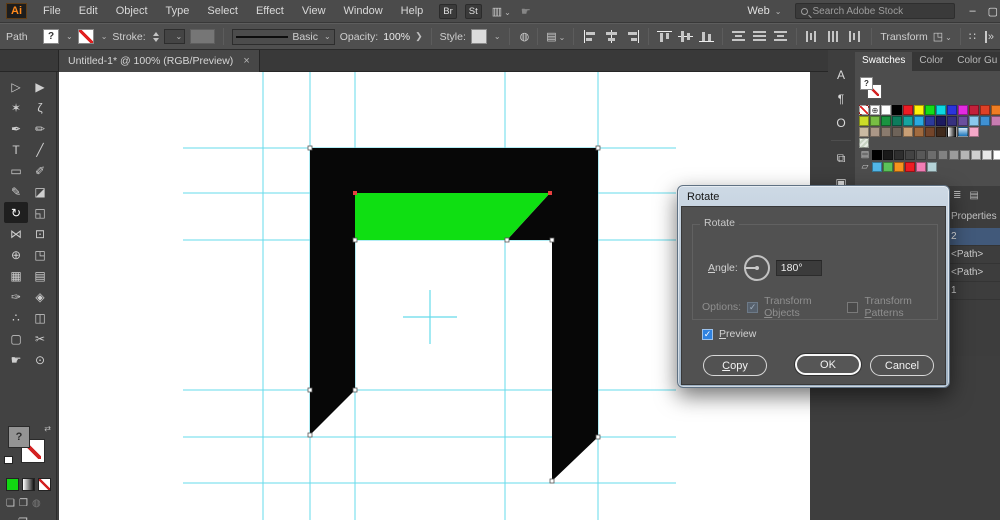 The width and height of the screenshot is (1000, 520). I want to click on mesh-tool: ▦, so click(16, 275).